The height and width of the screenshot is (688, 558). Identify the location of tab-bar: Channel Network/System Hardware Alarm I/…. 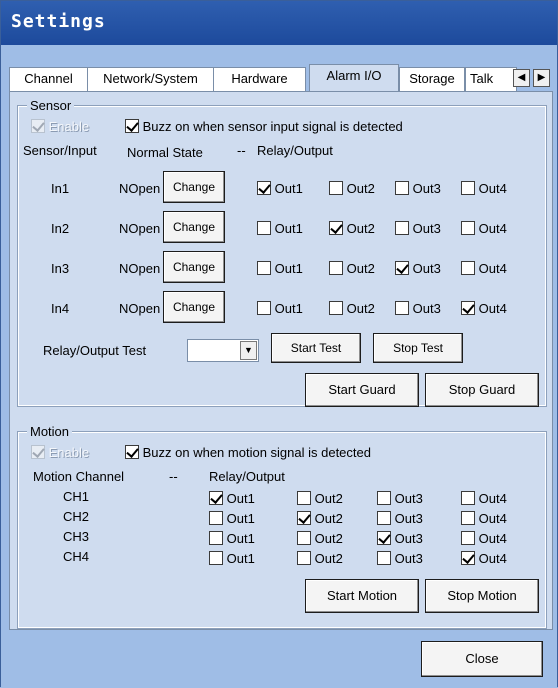
(281, 77).